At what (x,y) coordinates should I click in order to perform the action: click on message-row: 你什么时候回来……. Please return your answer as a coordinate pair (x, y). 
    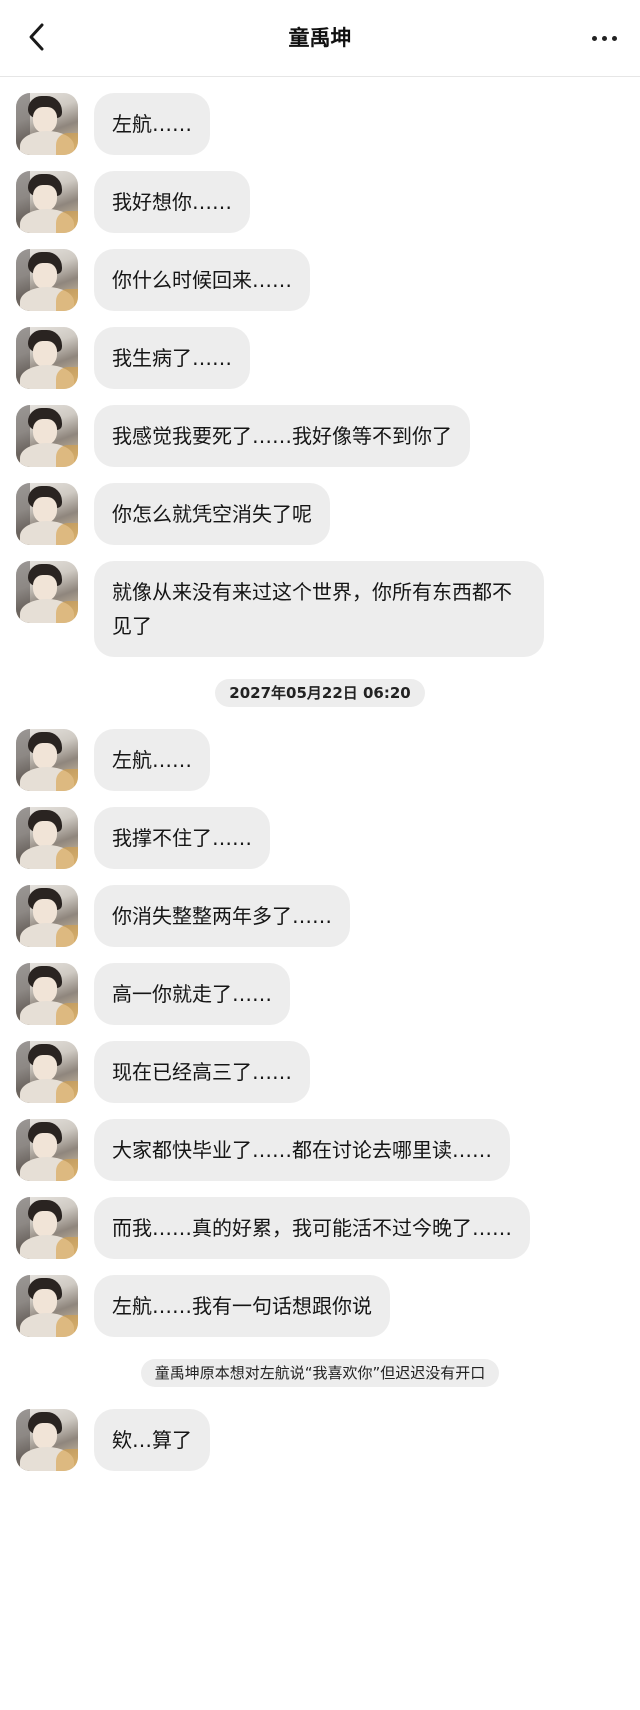
    Looking at the image, I should click on (328, 280).